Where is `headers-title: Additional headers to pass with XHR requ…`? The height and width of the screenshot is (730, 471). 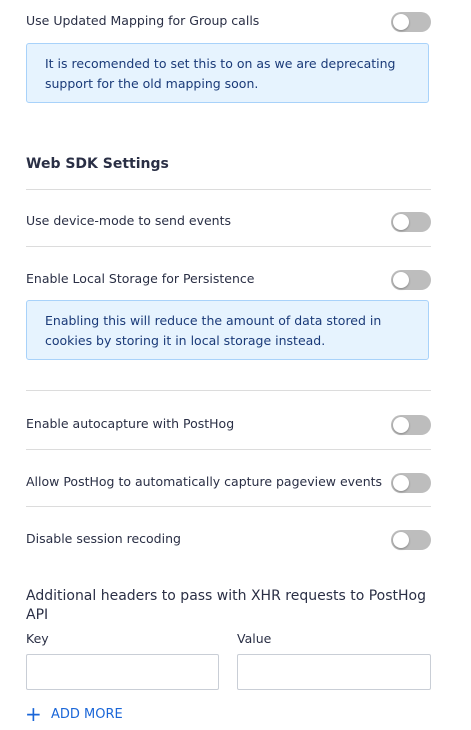
headers-title: Additional headers to pass with XHR requ… is located at coordinates (226, 605).